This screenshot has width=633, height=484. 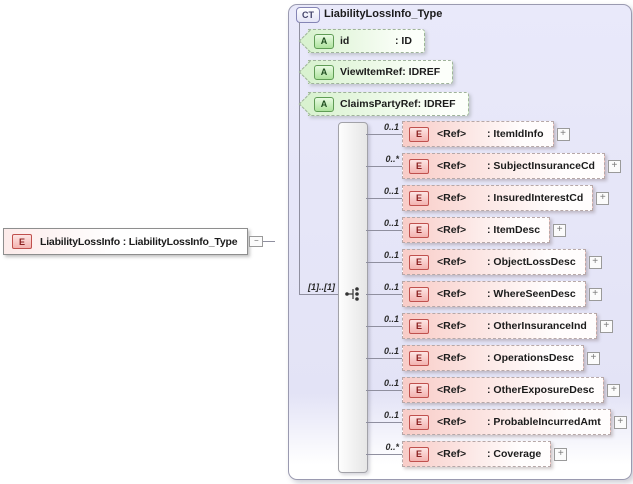 What do you see at coordinates (256, 241) in the screenshot?
I see `collapse-button: −` at bounding box center [256, 241].